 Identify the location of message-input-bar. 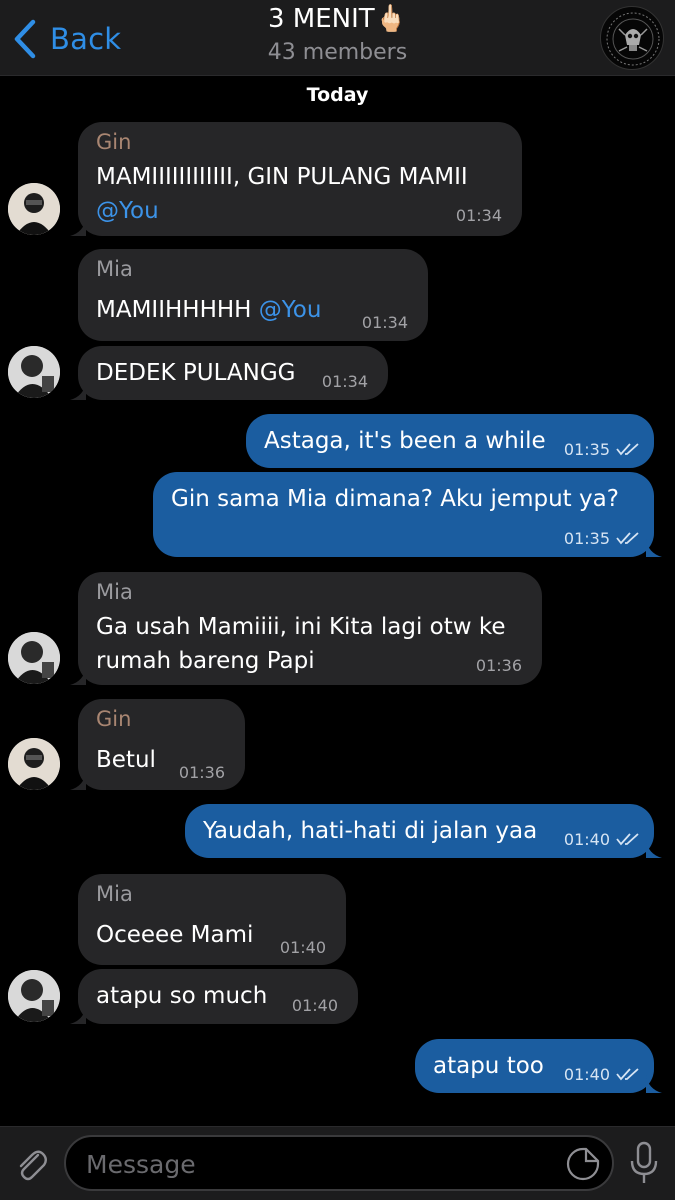
(337, 1163).